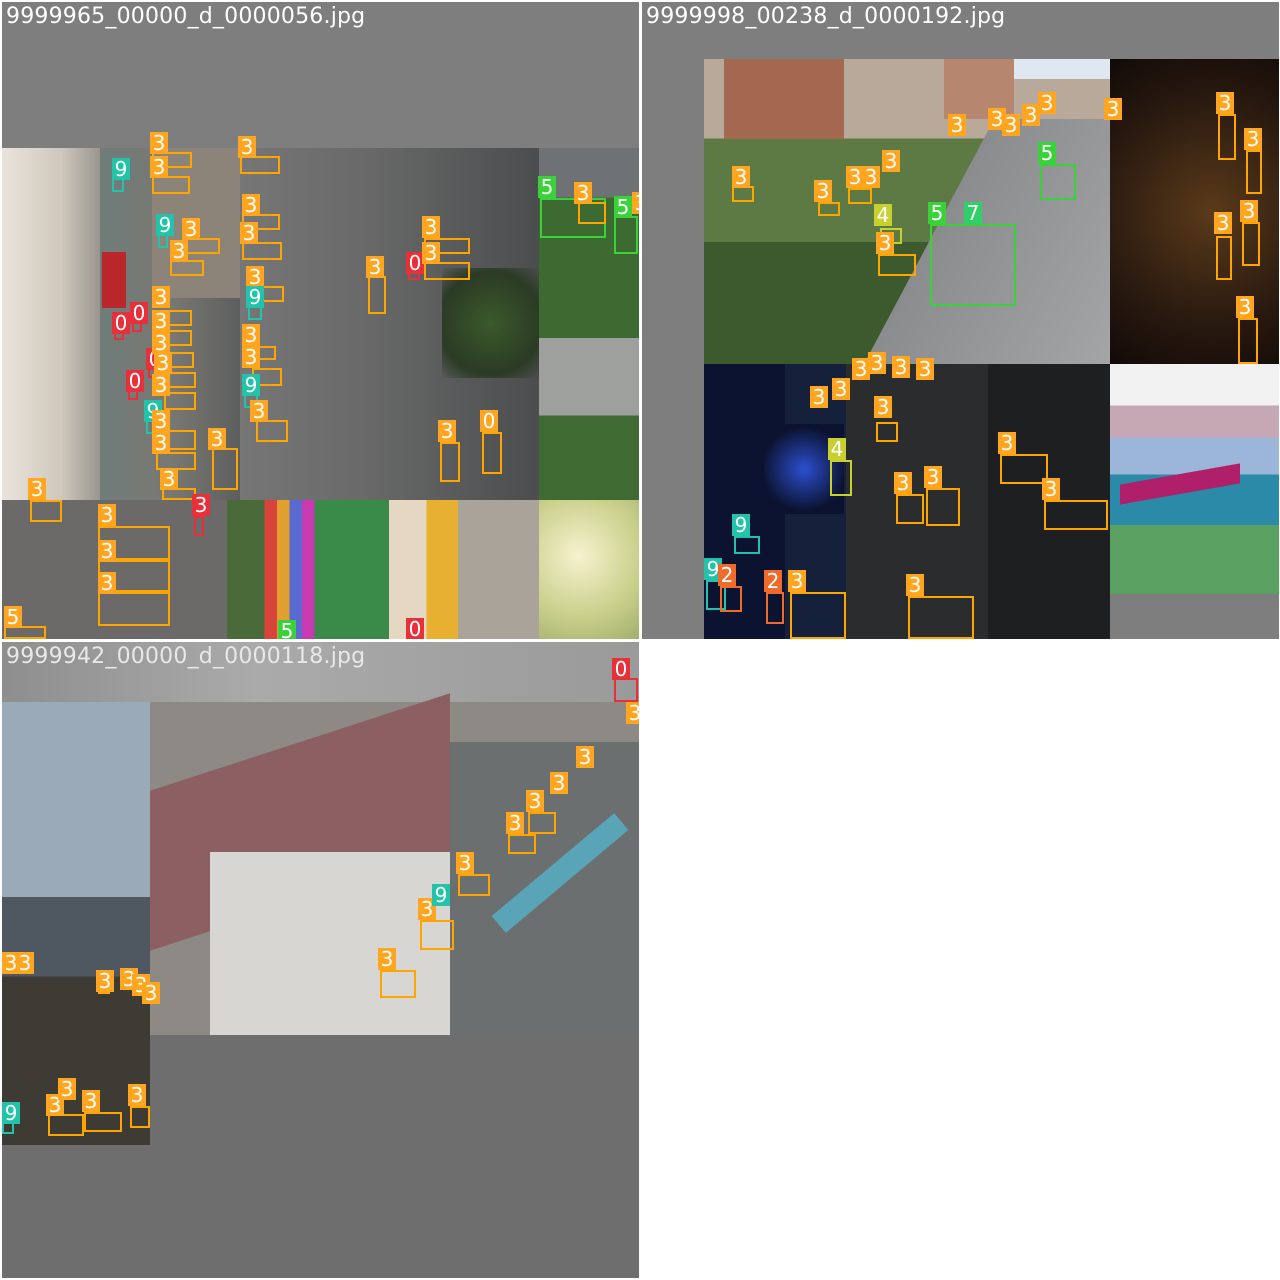 The height and width of the screenshot is (1280, 1280). I want to click on distant-sky, so click(1062, 69).